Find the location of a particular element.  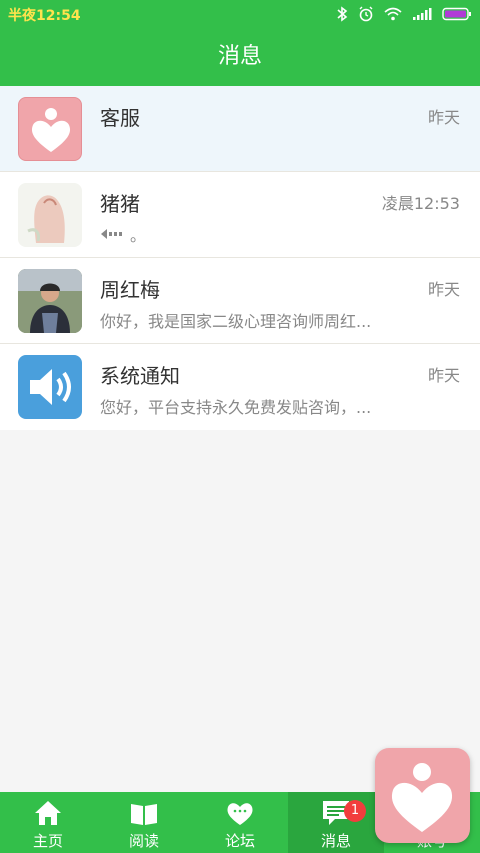

message-preview: 。 is located at coordinates (255, 234).